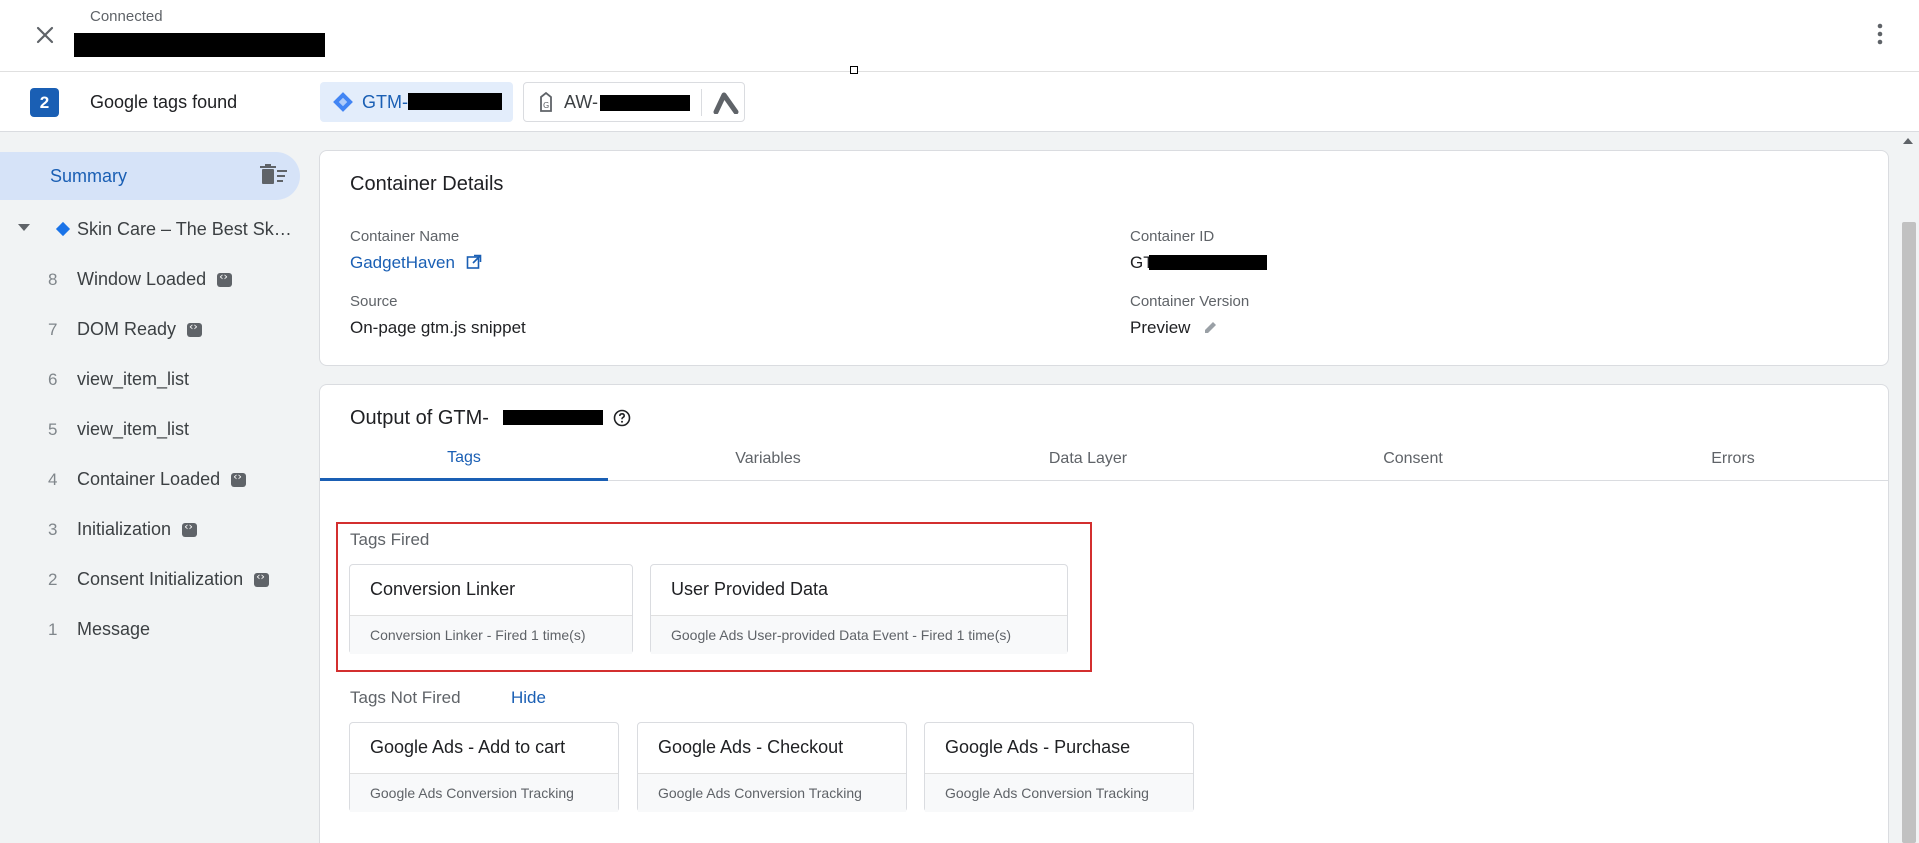  What do you see at coordinates (1190, 301) in the screenshot?
I see `container-version-label: Container Version` at bounding box center [1190, 301].